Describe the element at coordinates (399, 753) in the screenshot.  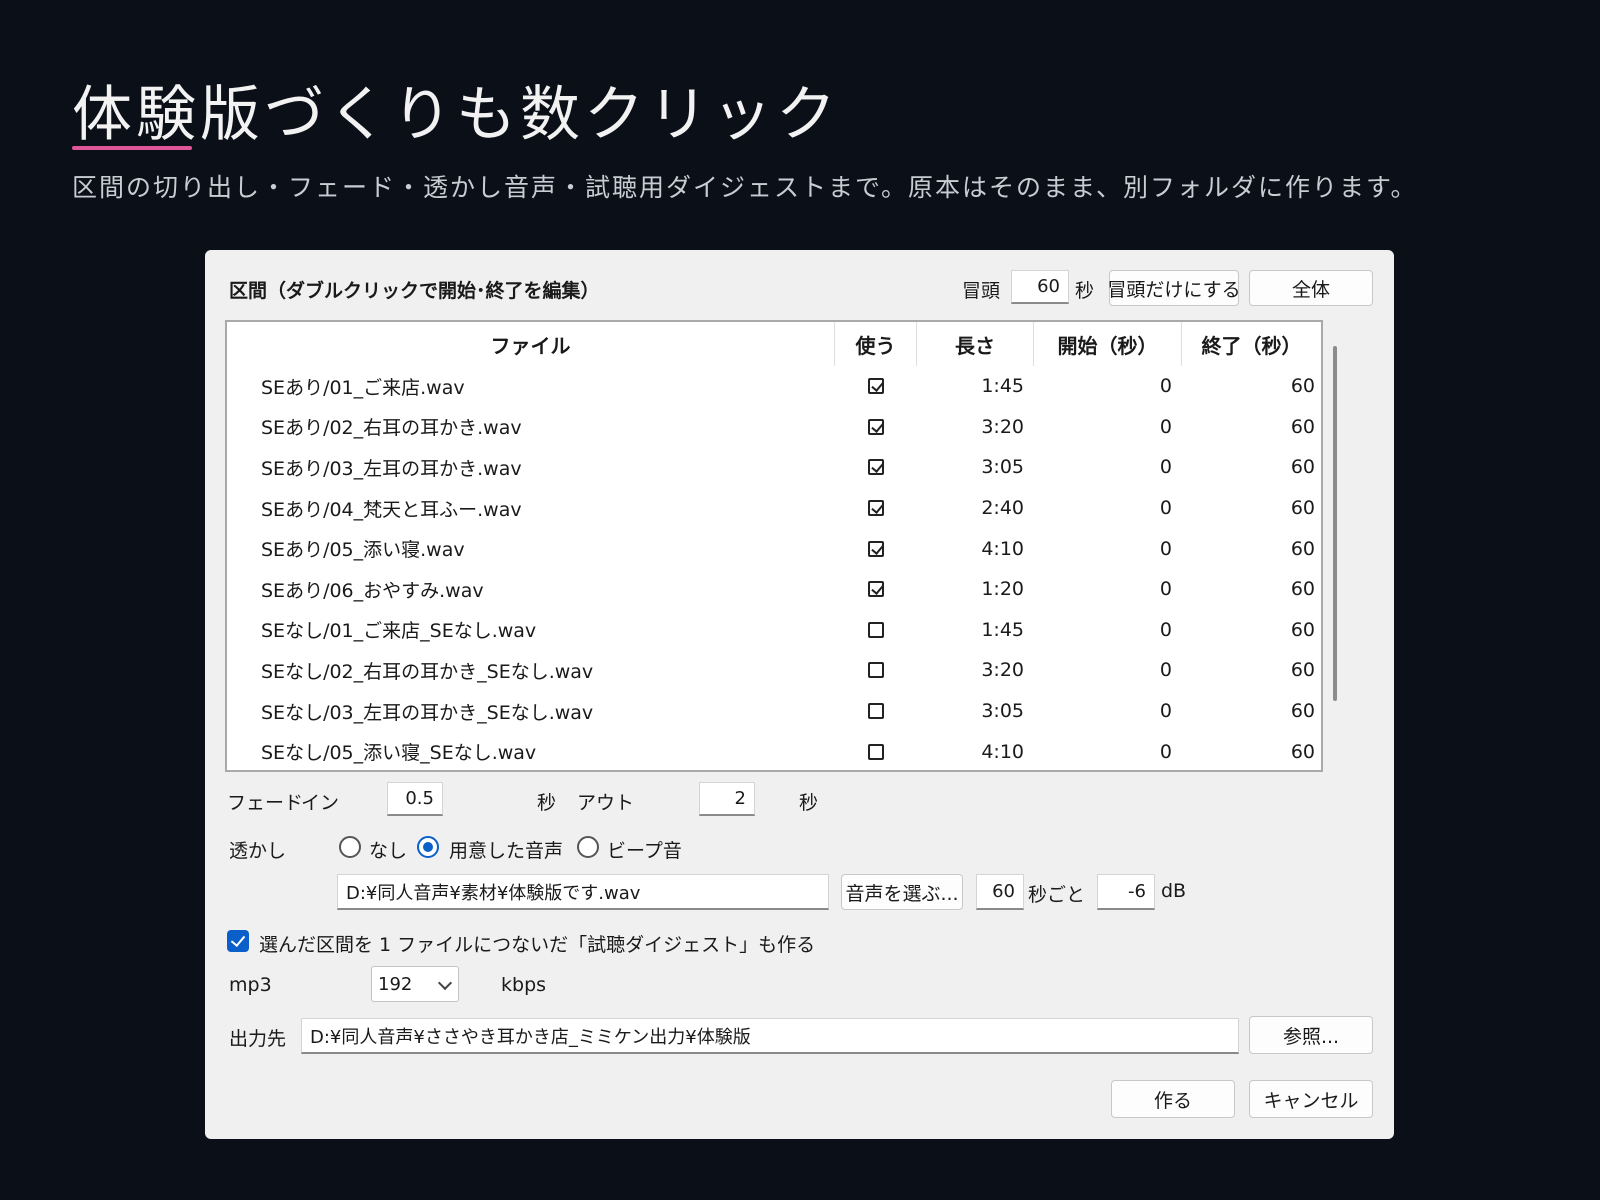
I see `file-cell: SEなし/05_添い寝_SEなし.wav` at that location.